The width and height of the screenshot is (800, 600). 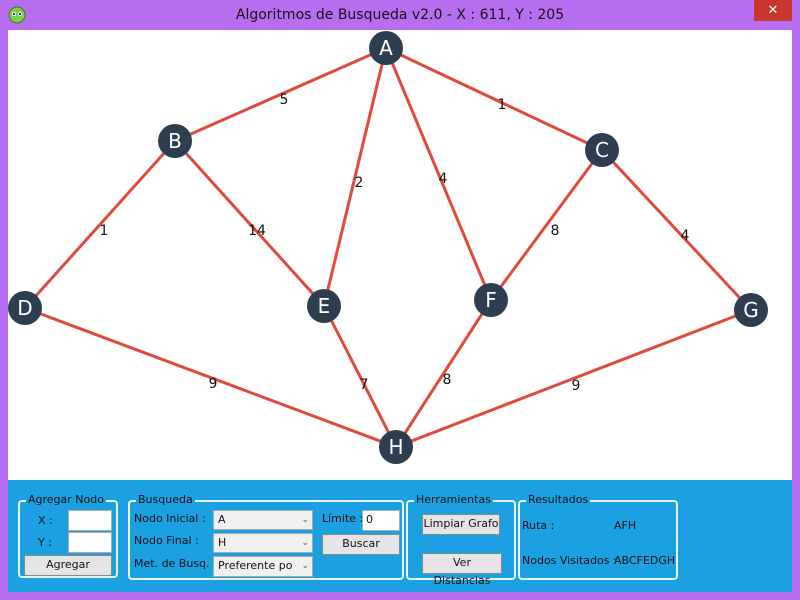 I want to click on node-label: B, so click(x=175, y=141).